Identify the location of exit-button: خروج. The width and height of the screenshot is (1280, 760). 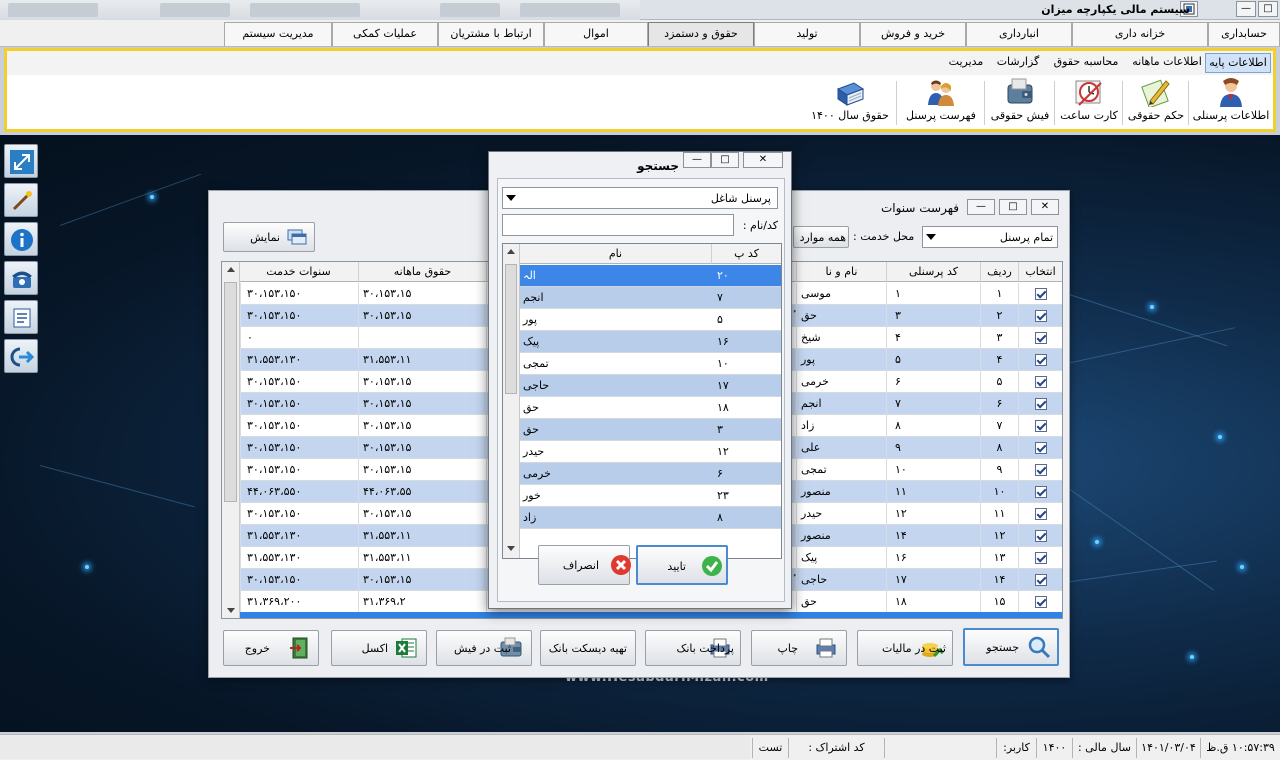
(271, 648).